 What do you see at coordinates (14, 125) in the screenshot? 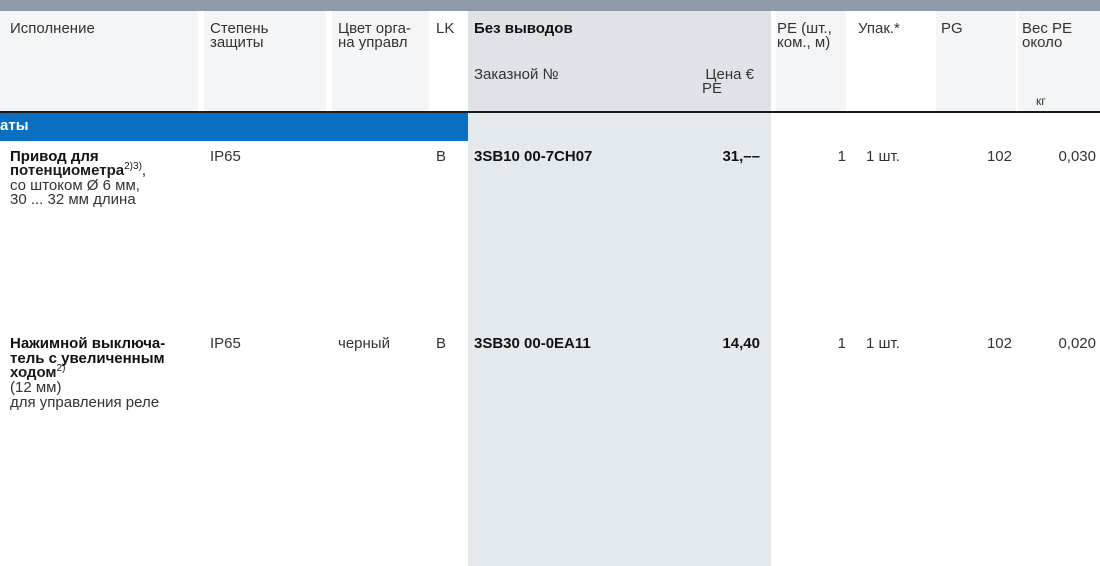
I see `section-title: аты` at bounding box center [14, 125].